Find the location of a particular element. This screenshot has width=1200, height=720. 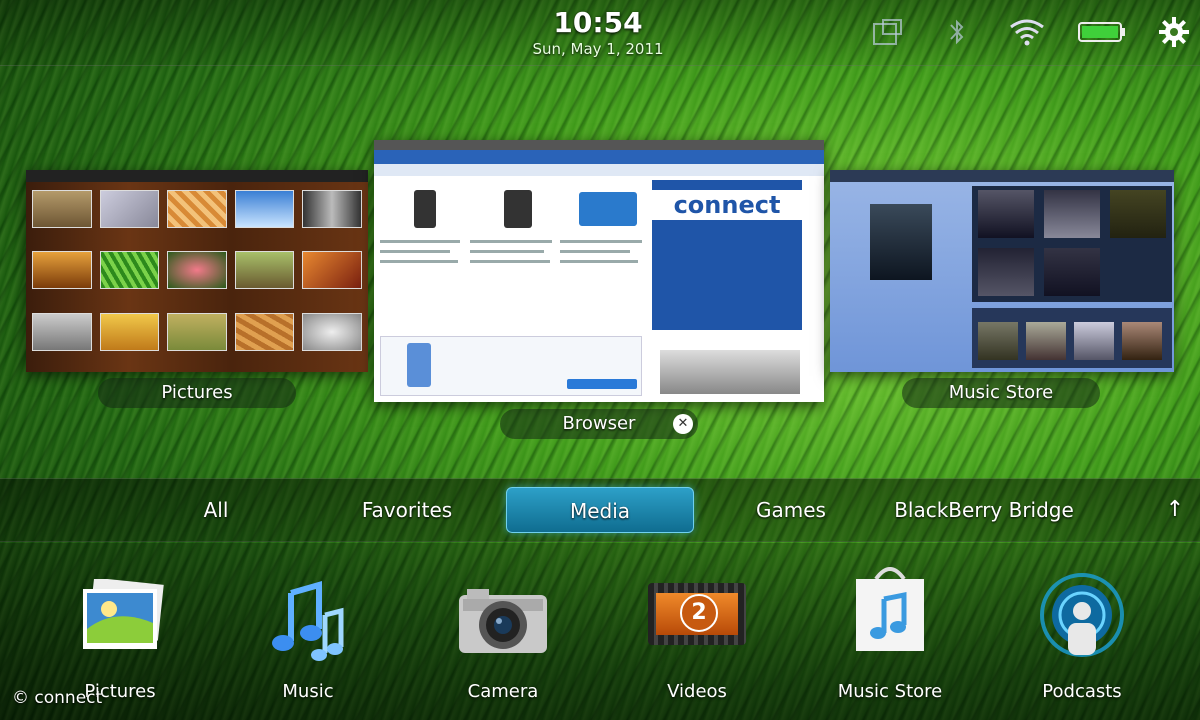

app-music-store: Music Store is located at coordinates (890, 638).